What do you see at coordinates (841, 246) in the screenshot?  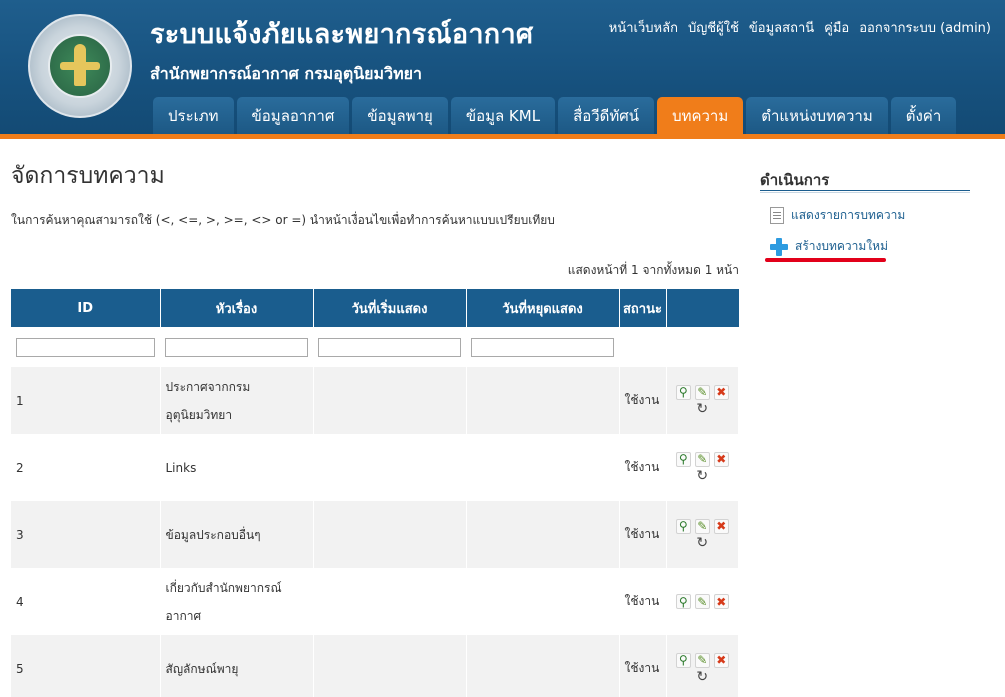 I see `create-article-label: สร้างบทความใหม่` at bounding box center [841, 246].